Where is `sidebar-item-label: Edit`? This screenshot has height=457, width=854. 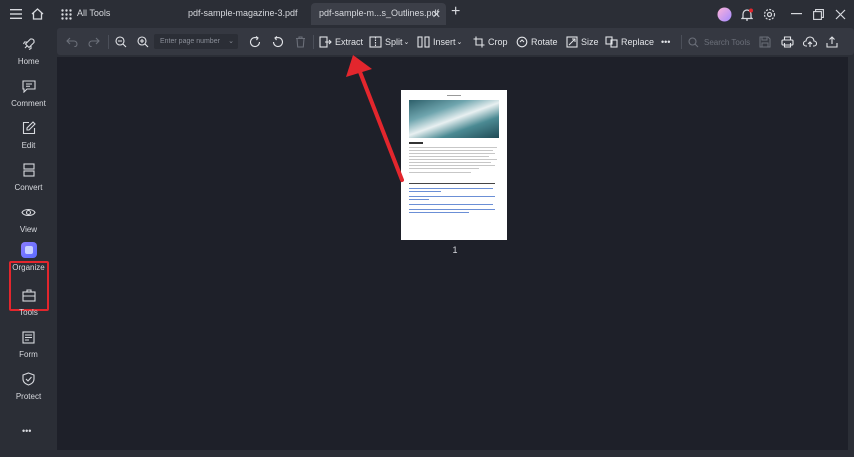 sidebar-item-label: Edit is located at coordinates (28, 145).